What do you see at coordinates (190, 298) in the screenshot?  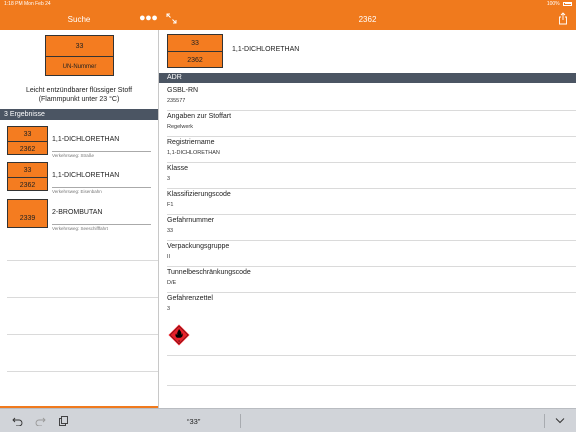 I see `field-label: Gefahrenzettel` at bounding box center [190, 298].